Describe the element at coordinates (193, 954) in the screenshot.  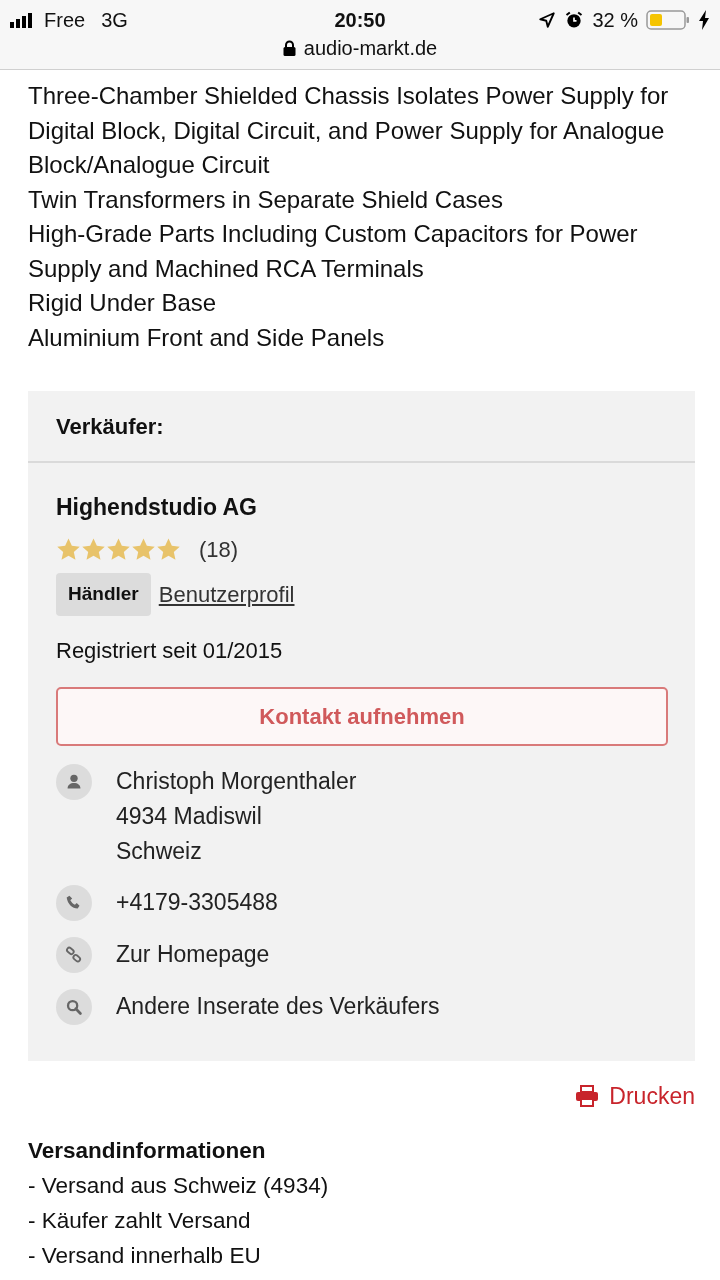
I see `contact-detail-text: Zur Homepage` at that location.